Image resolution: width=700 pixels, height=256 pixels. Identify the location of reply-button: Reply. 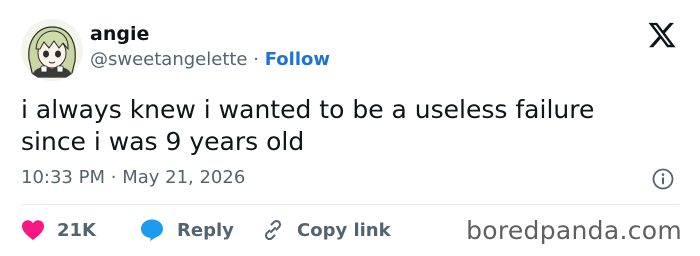
(200, 230).